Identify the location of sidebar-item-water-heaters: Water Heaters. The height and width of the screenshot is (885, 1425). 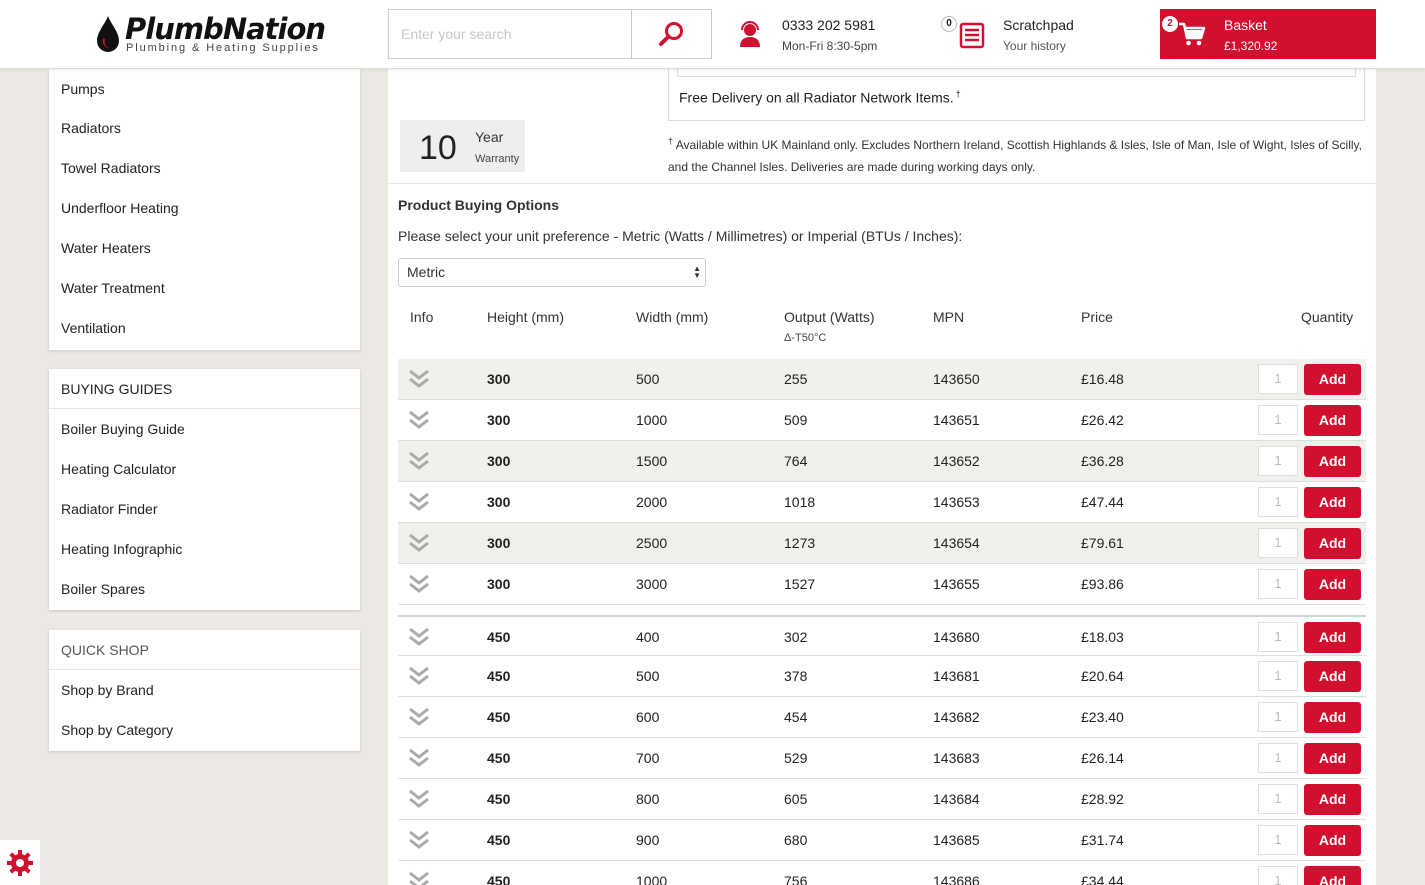
(204, 248).